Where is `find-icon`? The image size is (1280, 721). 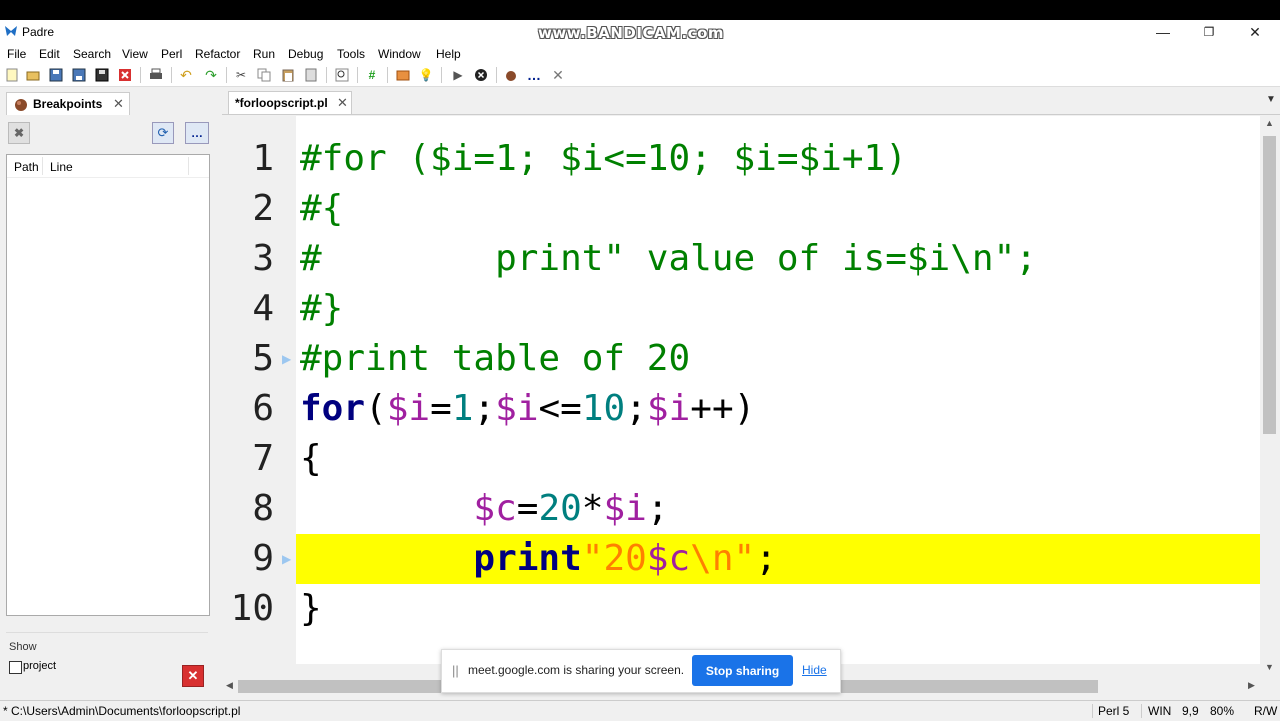 find-icon is located at coordinates (342, 75).